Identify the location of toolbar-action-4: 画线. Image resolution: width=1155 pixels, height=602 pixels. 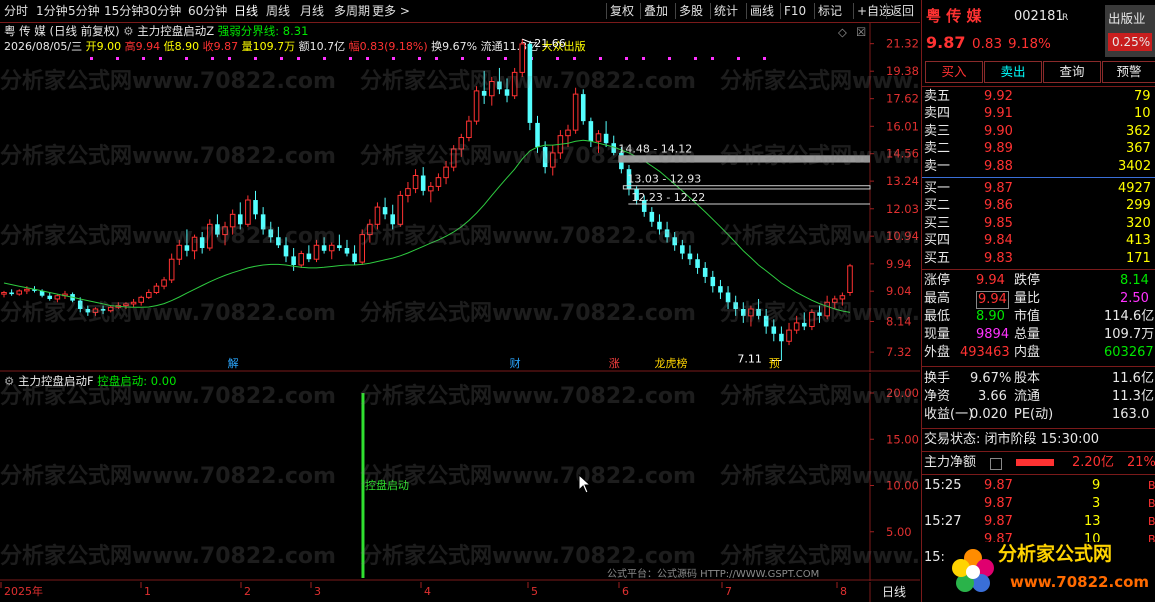
(762, 11).